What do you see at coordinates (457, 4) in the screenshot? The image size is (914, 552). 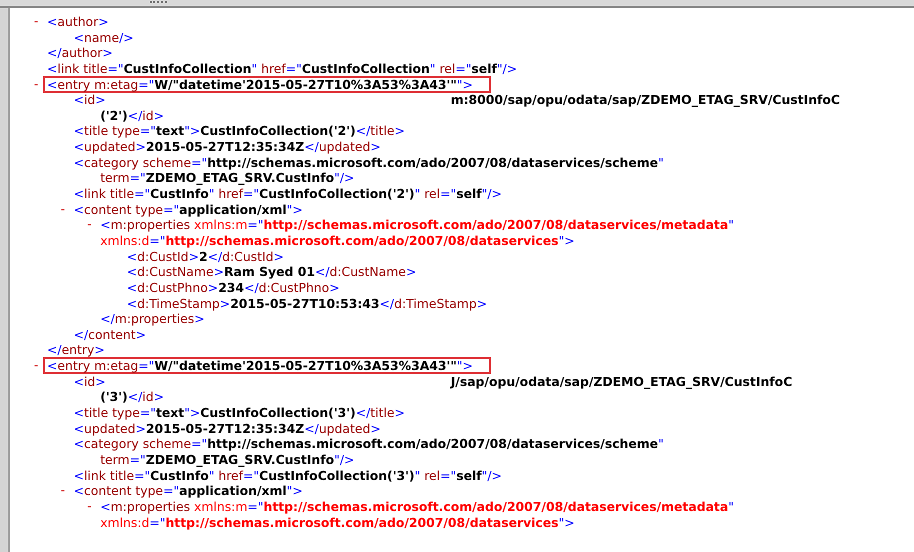 I see `splitter-bar` at bounding box center [457, 4].